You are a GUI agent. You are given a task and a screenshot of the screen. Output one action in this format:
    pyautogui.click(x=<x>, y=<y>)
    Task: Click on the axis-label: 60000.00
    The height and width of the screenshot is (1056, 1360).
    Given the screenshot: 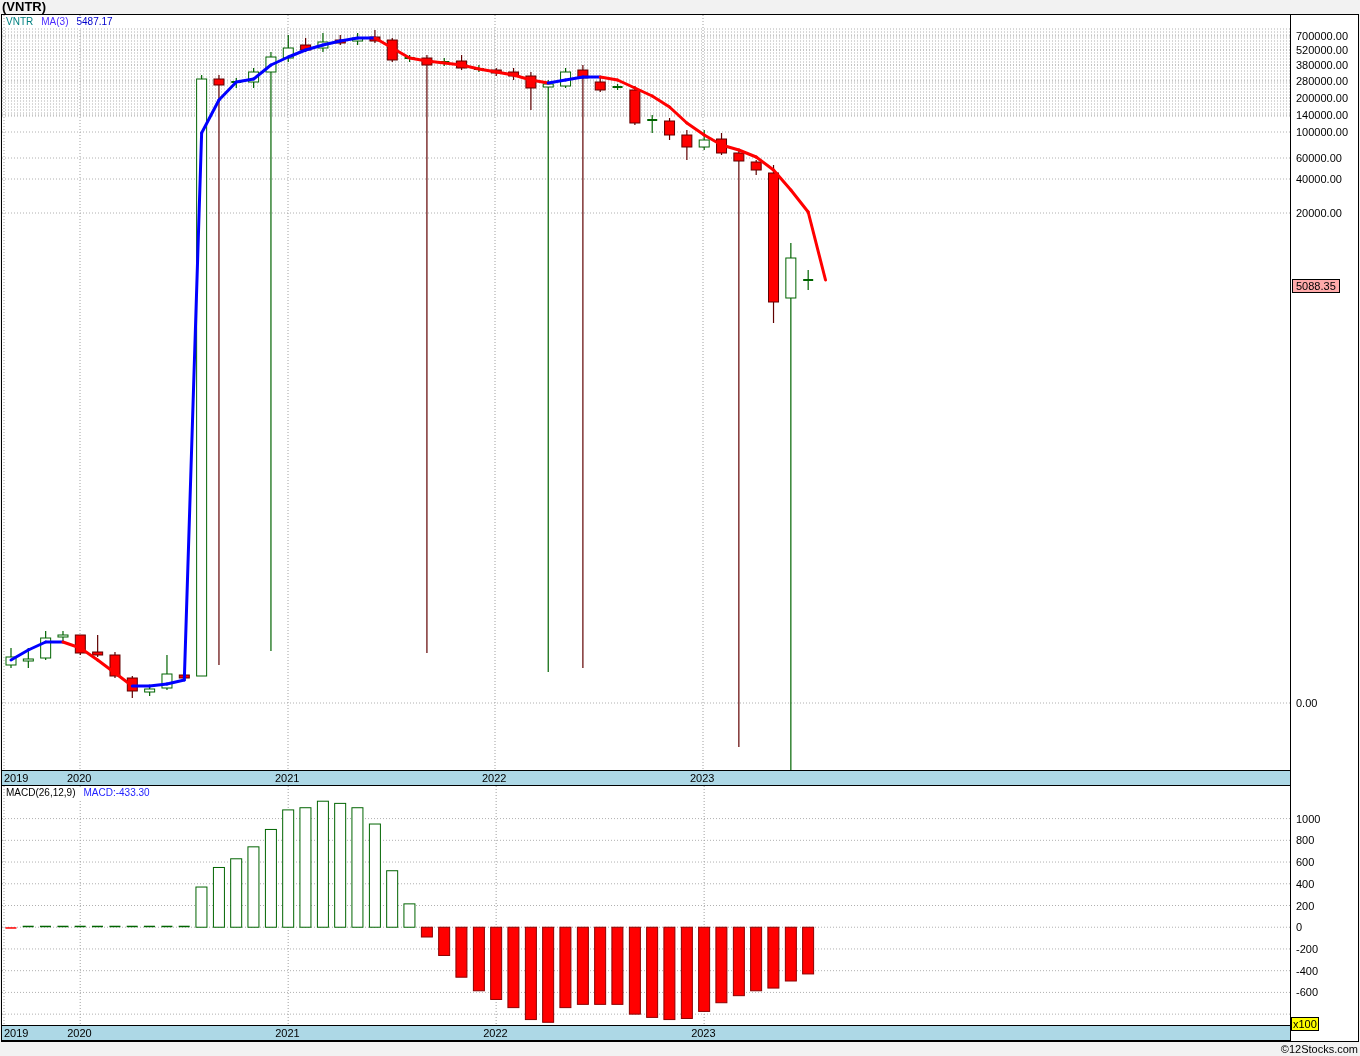 What is the action you would take?
    pyautogui.click(x=1319, y=158)
    